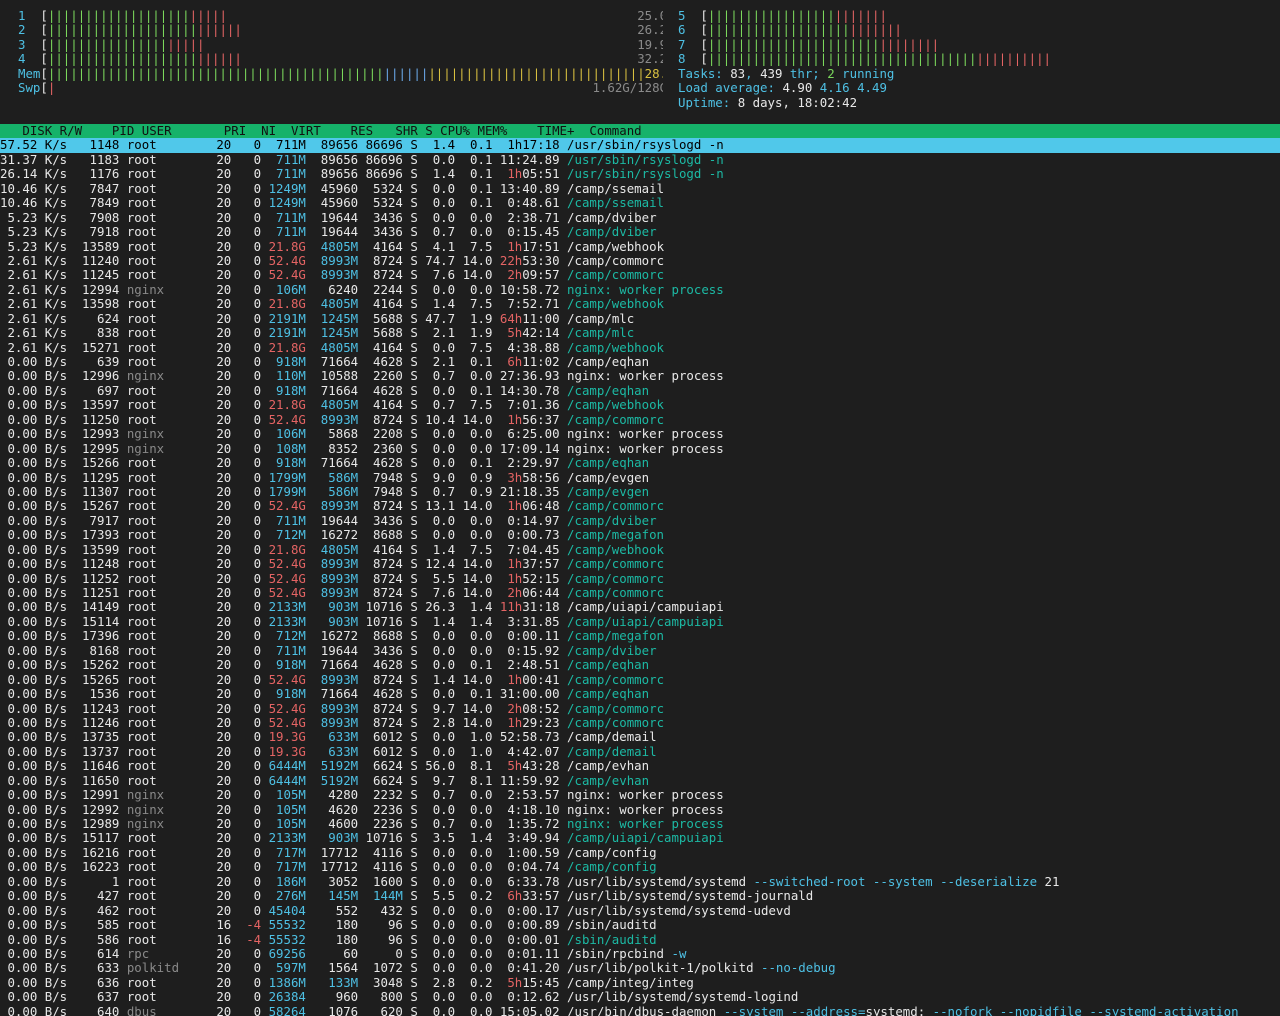 The image size is (1280, 1016). What do you see at coordinates (108, 131) in the screenshot?
I see `column-header-pid: PID` at bounding box center [108, 131].